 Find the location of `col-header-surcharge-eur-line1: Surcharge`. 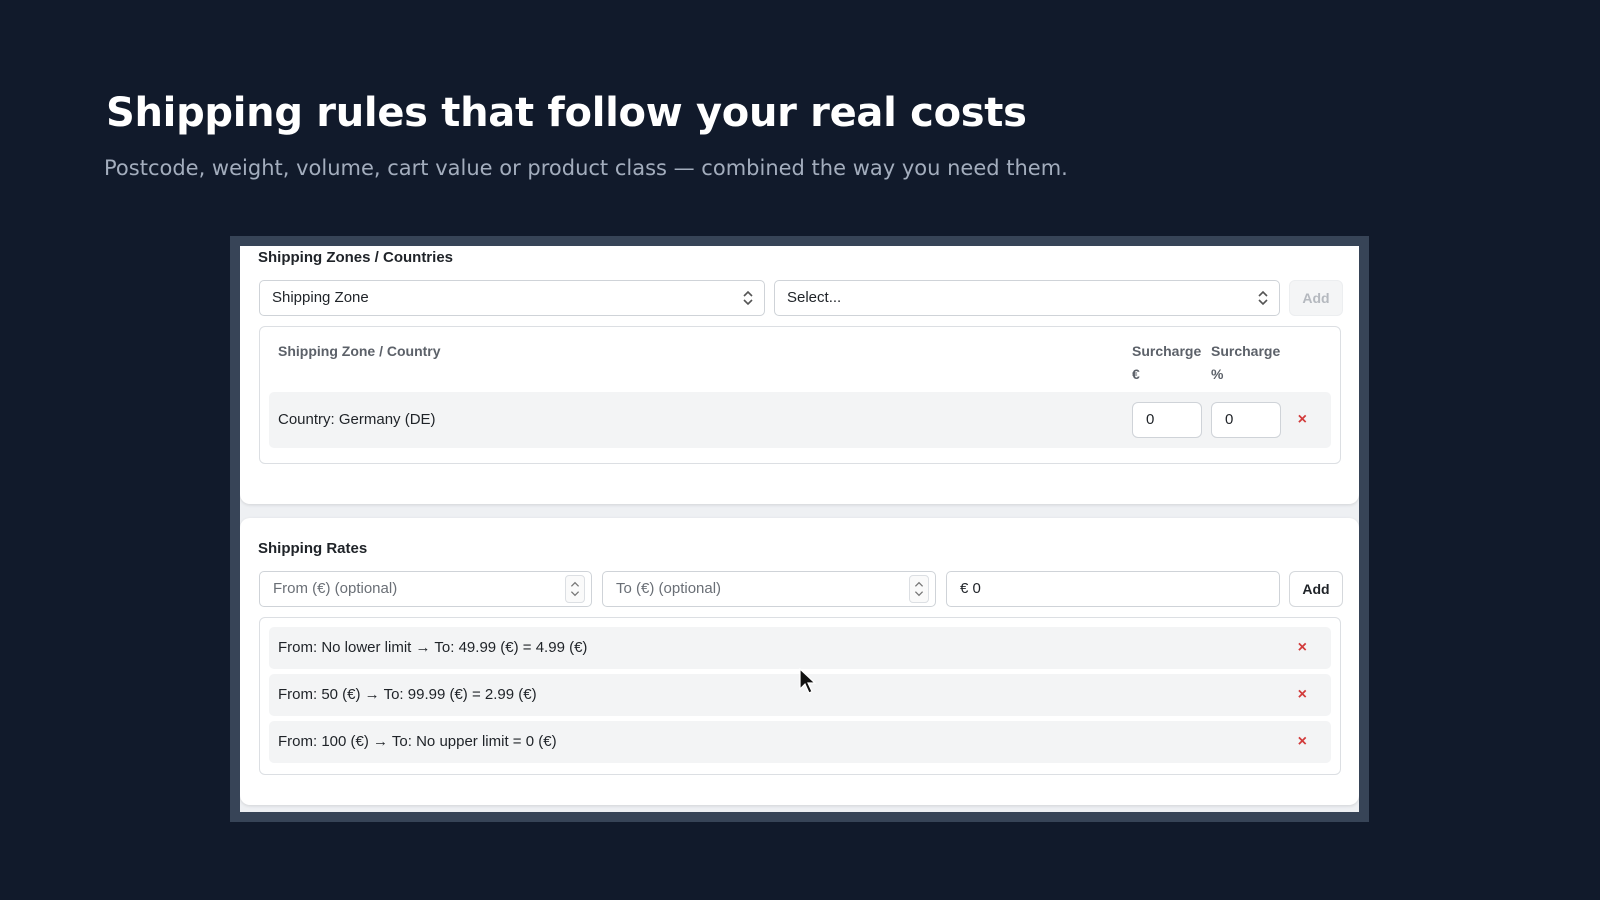

col-header-surcharge-eur-line1: Surcharge is located at coordinates (1167, 351).